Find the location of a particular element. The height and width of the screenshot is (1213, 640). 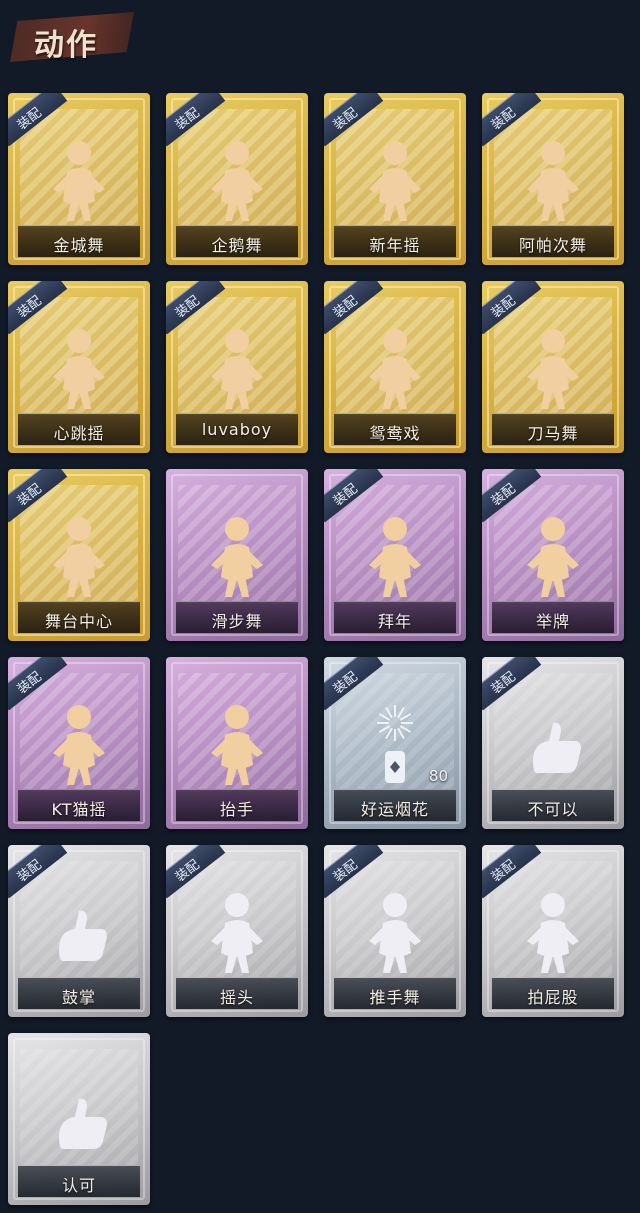

action-card: 舞台中心 装配 is located at coordinates (79, 555).